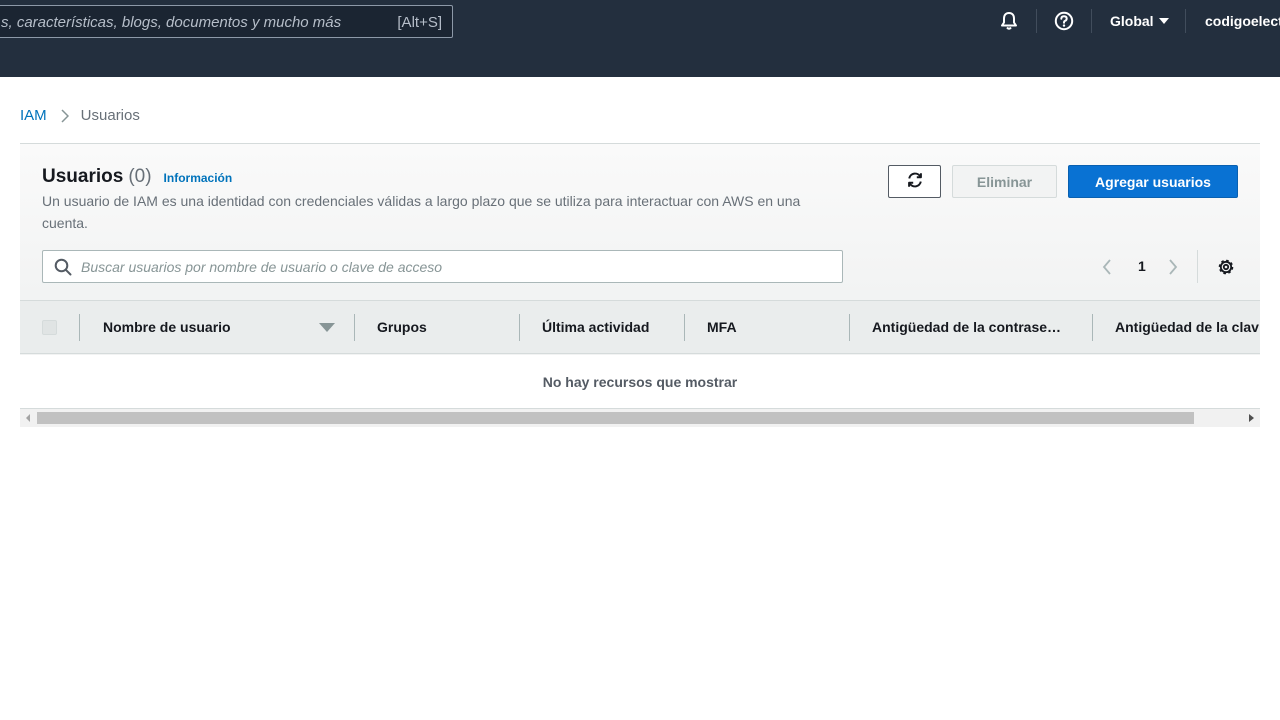 The width and height of the screenshot is (1280, 720). Describe the element at coordinates (1142, 266) in the screenshot. I see `page-number: 1` at that location.